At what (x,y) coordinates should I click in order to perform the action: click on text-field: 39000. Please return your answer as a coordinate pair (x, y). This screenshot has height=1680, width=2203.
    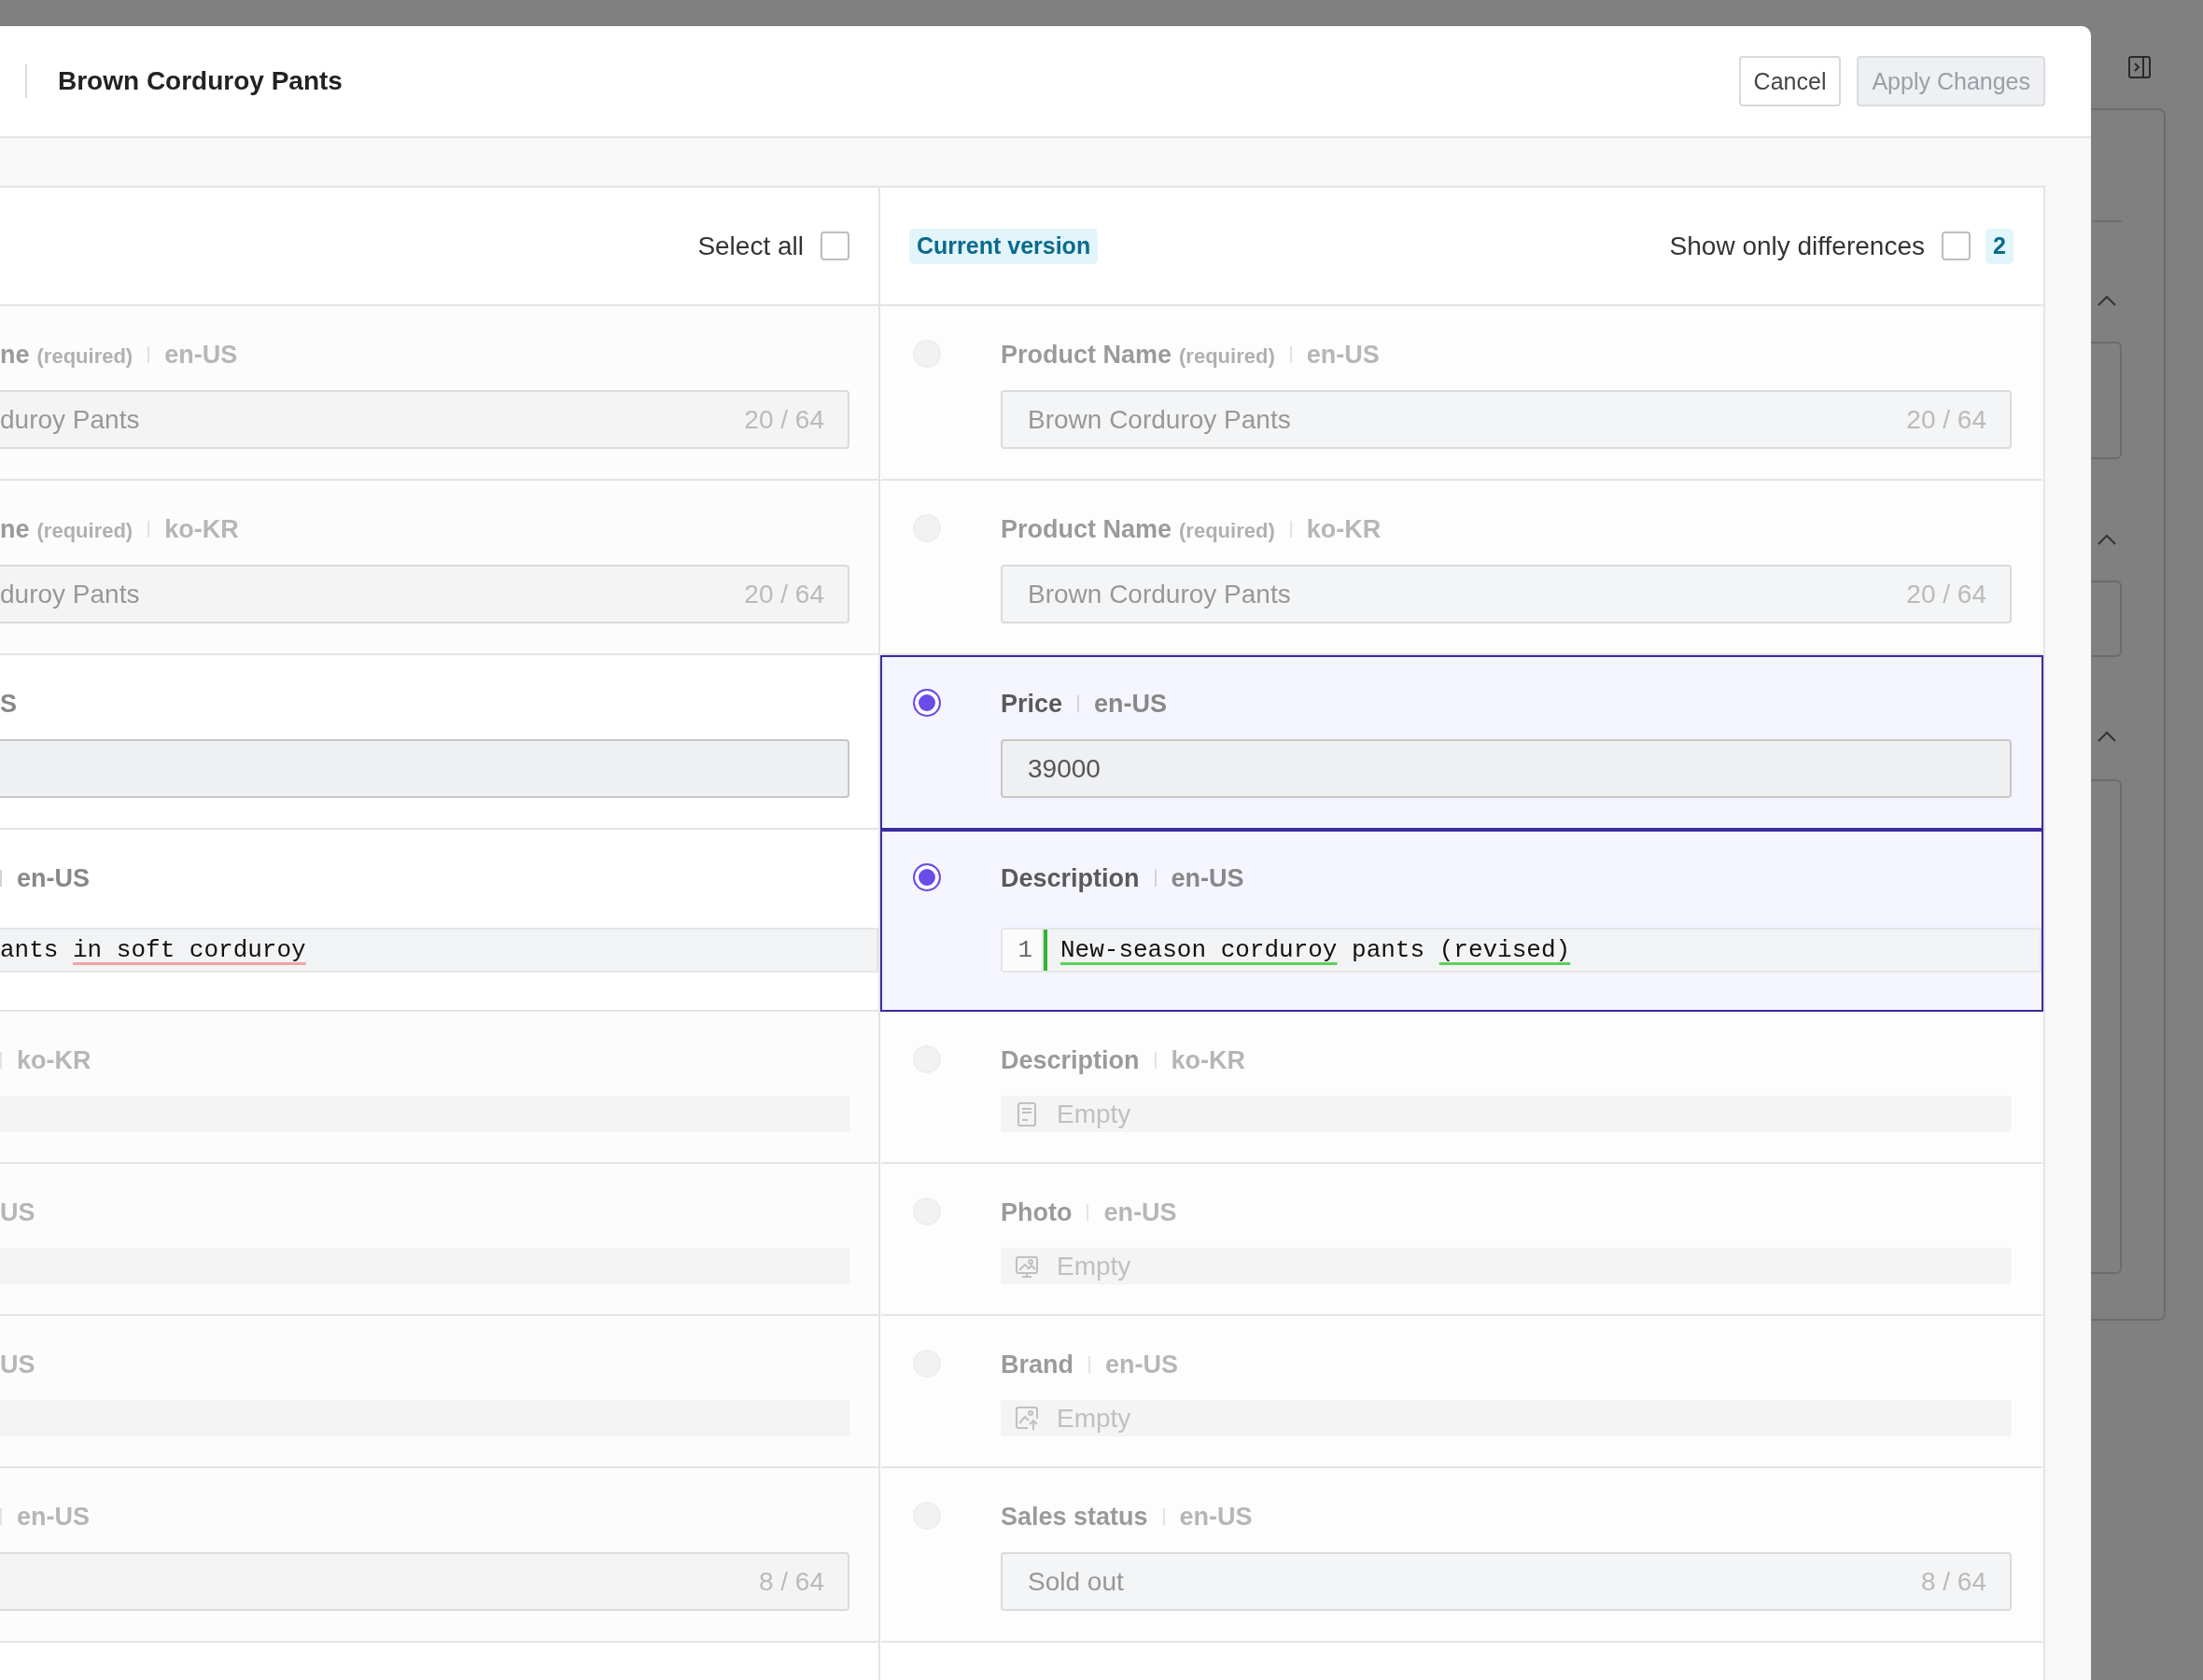
    Looking at the image, I should click on (1507, 768).